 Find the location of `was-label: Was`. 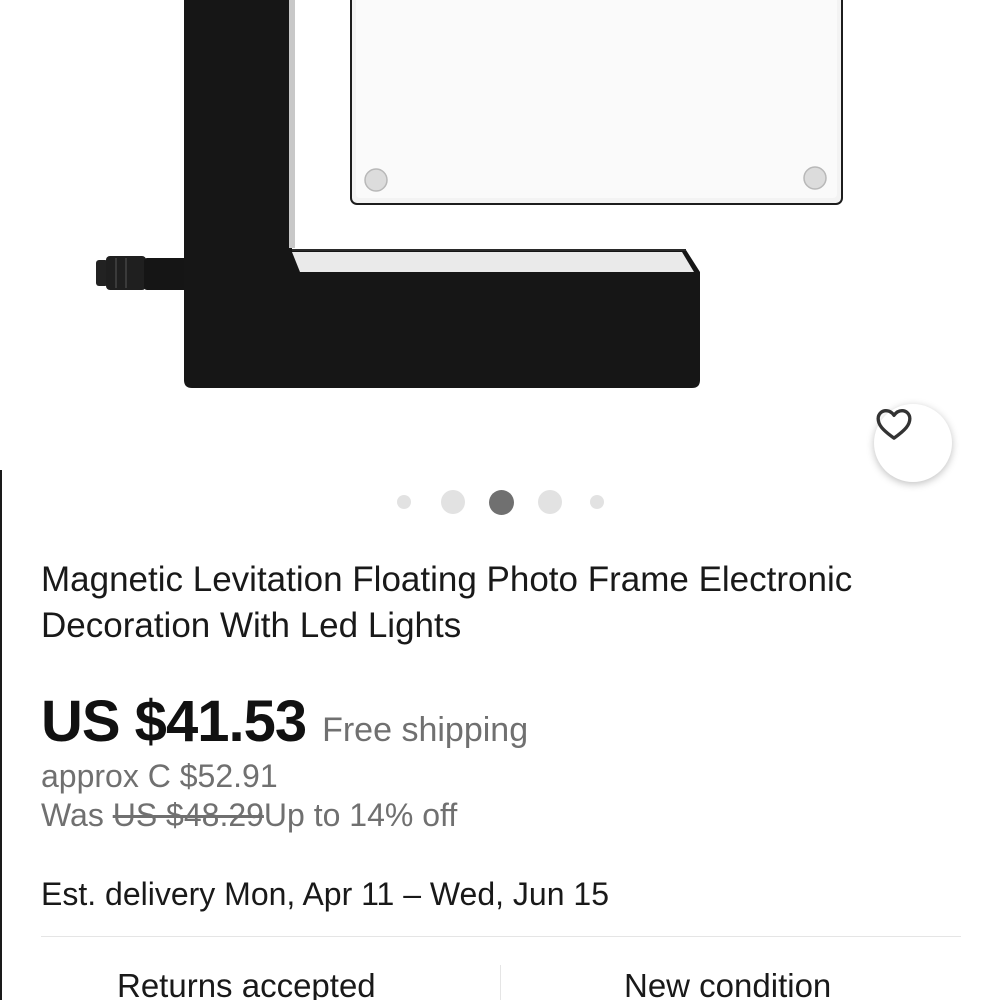

was-label: Was is located at coordinates (72, 815).